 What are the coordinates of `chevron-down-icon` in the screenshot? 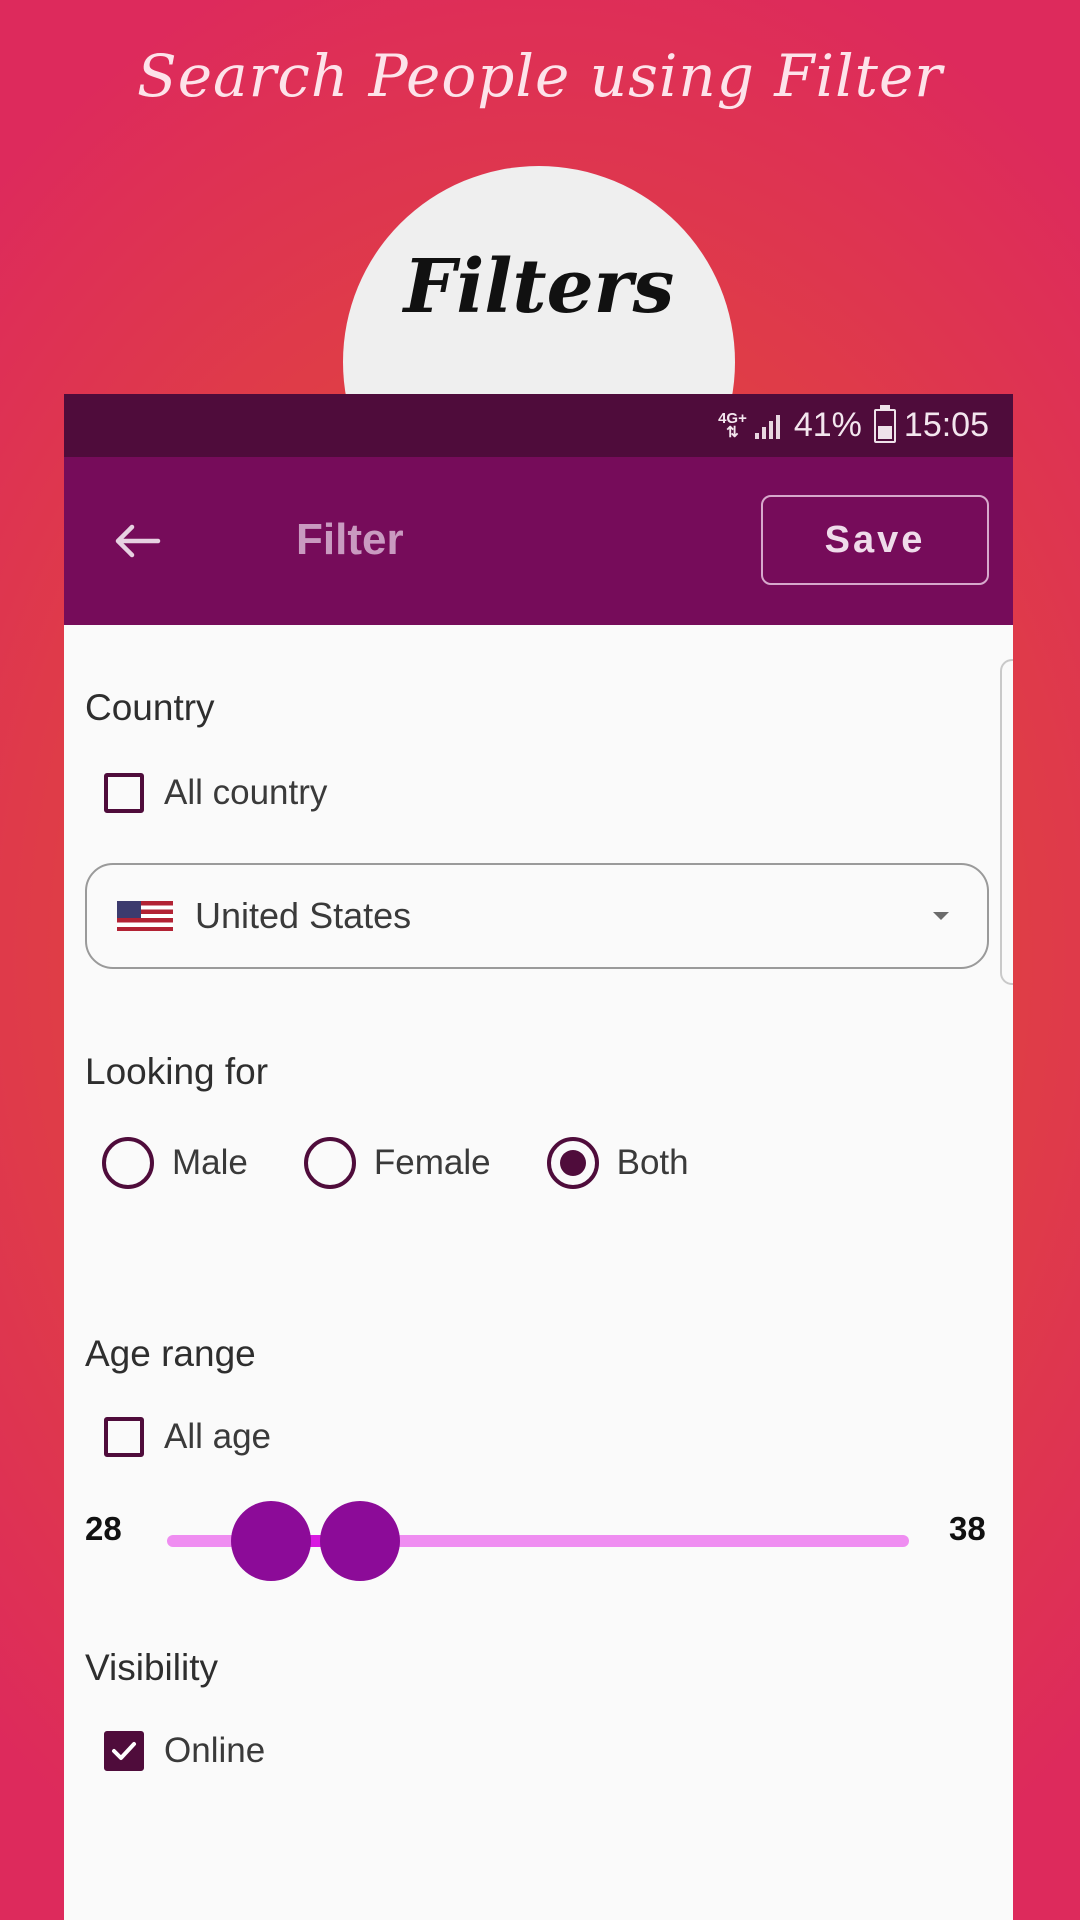 It's located at (941, 916).